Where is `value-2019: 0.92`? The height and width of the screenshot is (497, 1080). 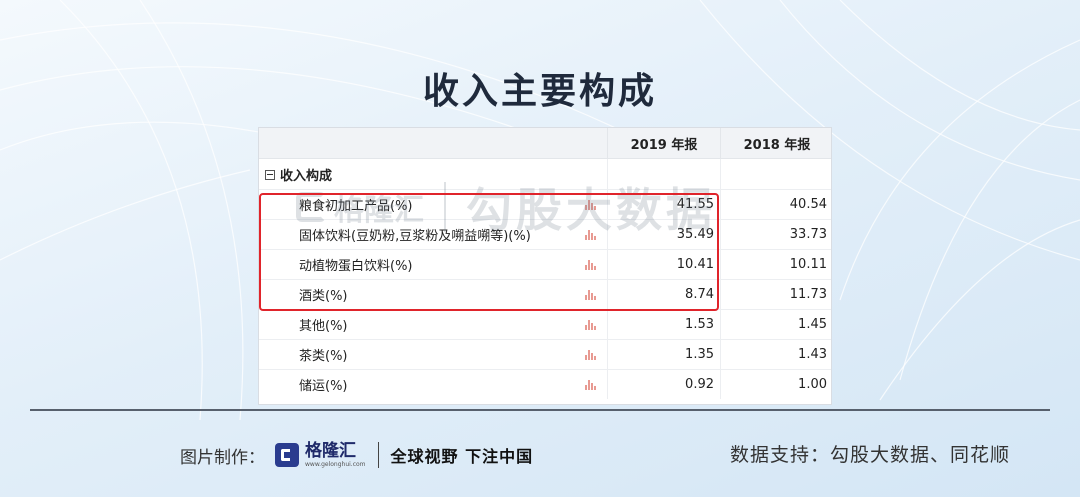
value-2019: 0.92 is located at coordinates (664, 384).